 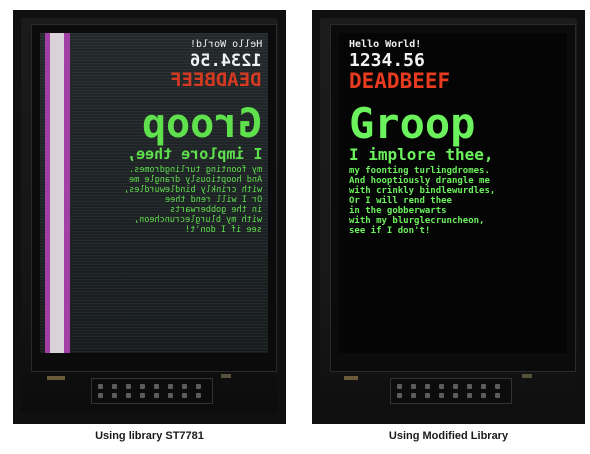 I want to click on white-stripe, so click(x=57, y=193).